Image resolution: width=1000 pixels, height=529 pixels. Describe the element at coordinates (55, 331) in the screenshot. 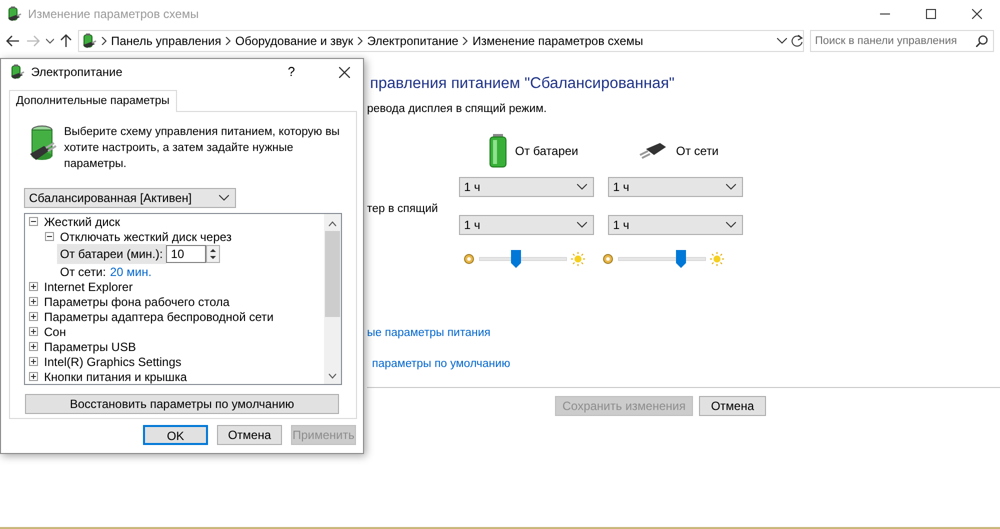

I see `tree-item: Сон` at that location.